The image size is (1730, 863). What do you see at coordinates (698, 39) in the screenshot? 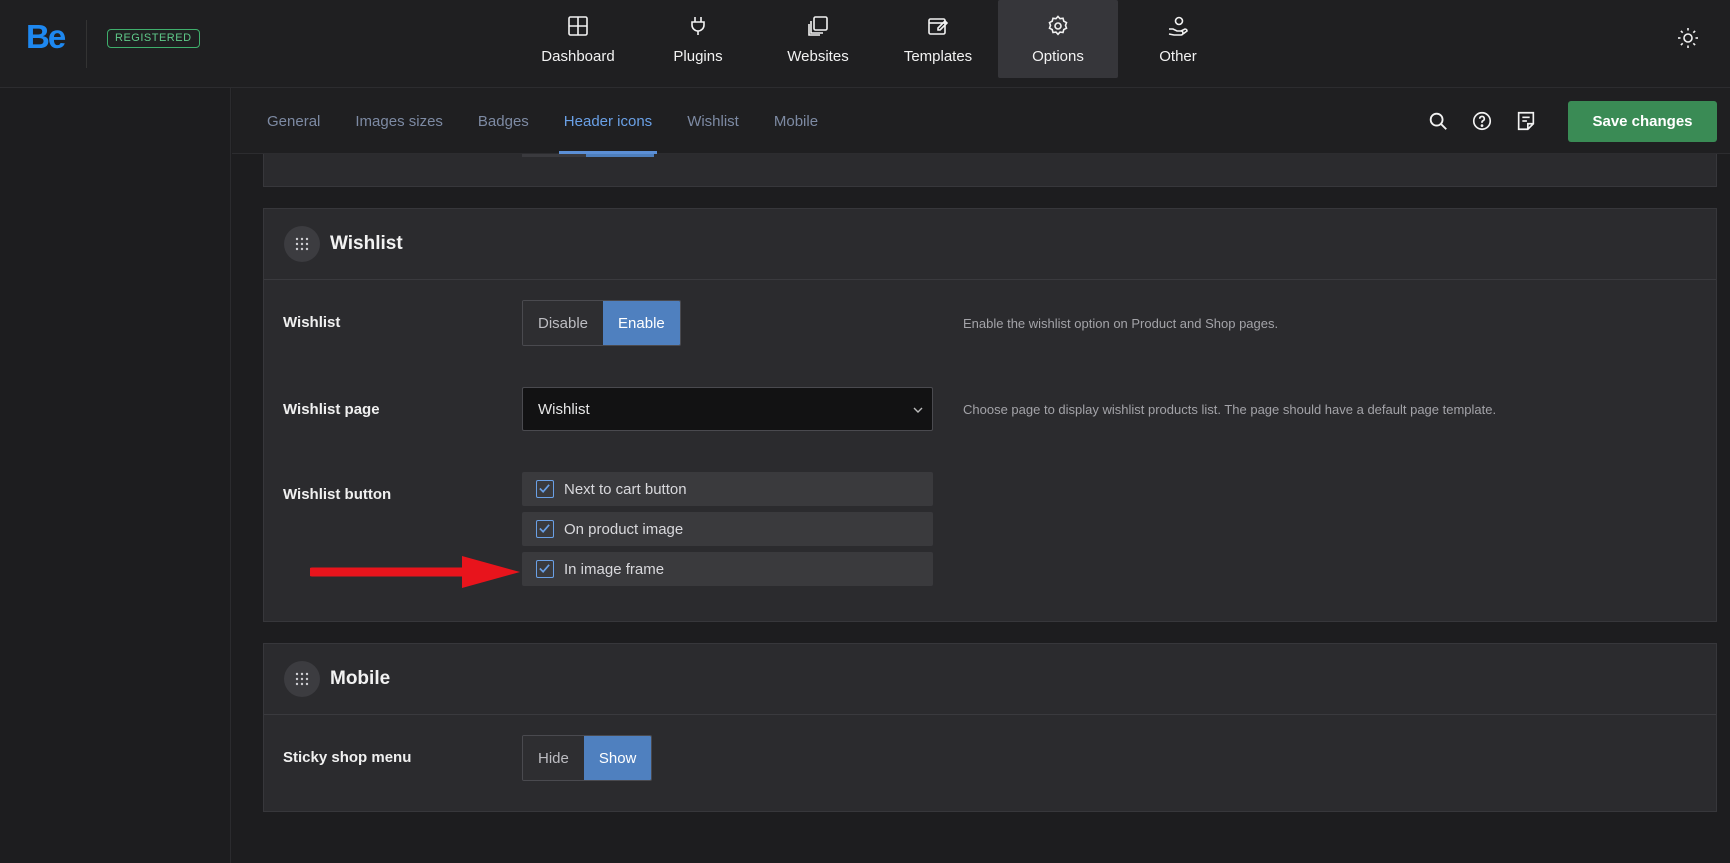
I see `nav-plugins: Plugins` at bounding box center [698, 39].